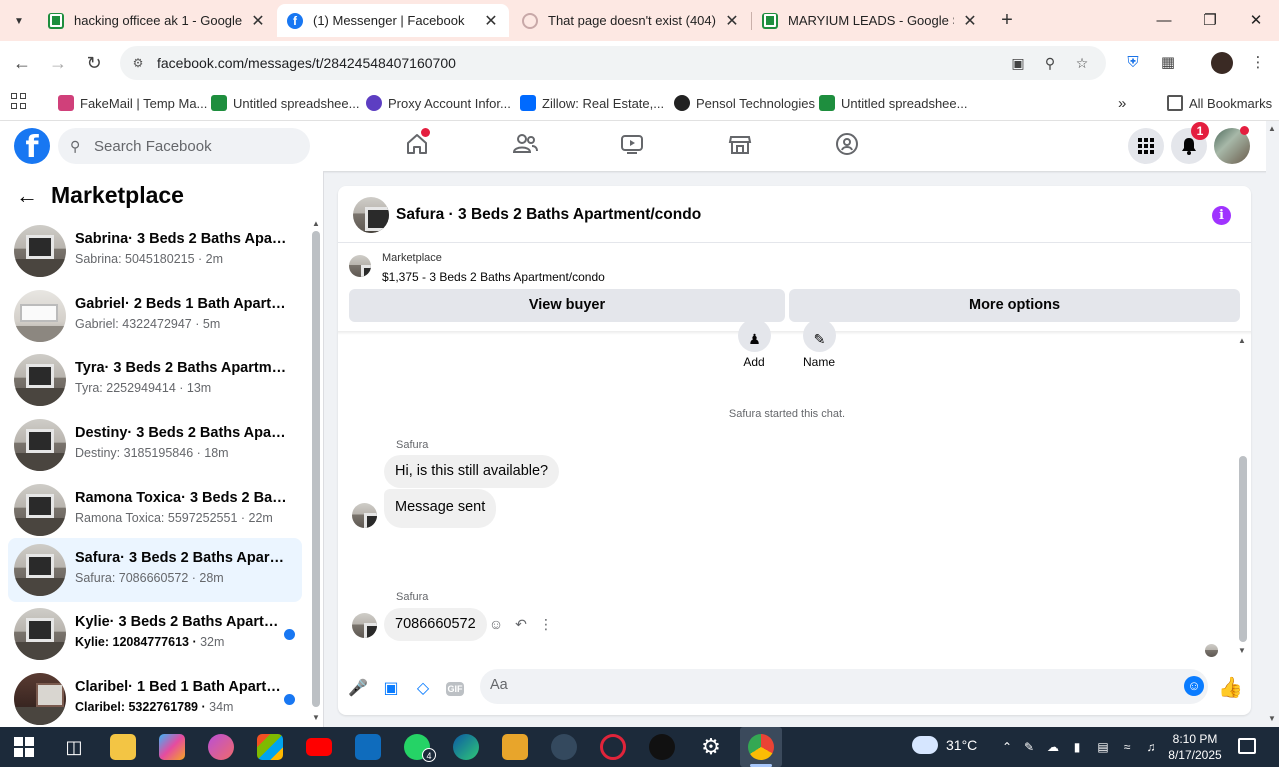 The width and height of the screenshot is (1279, 767). I want to click on nav-groups, so click(849, 146).